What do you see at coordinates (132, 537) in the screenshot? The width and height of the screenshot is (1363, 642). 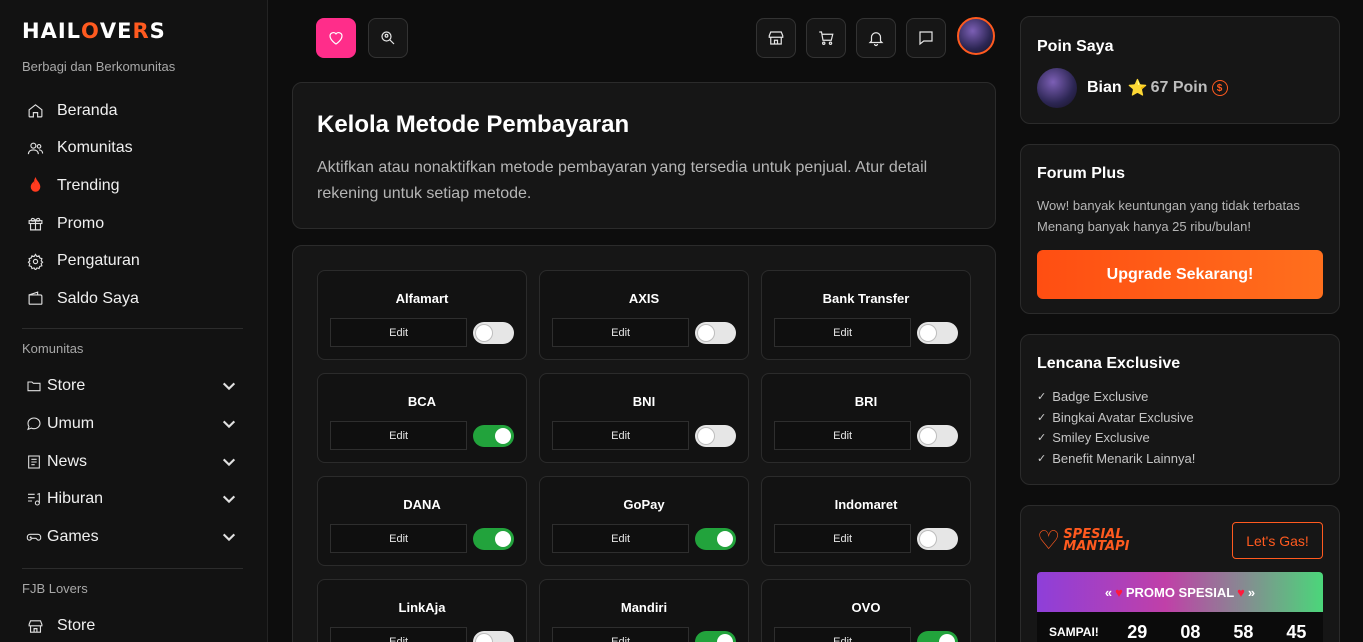 I see `category-games: Games` at bounding box center [132, 537].